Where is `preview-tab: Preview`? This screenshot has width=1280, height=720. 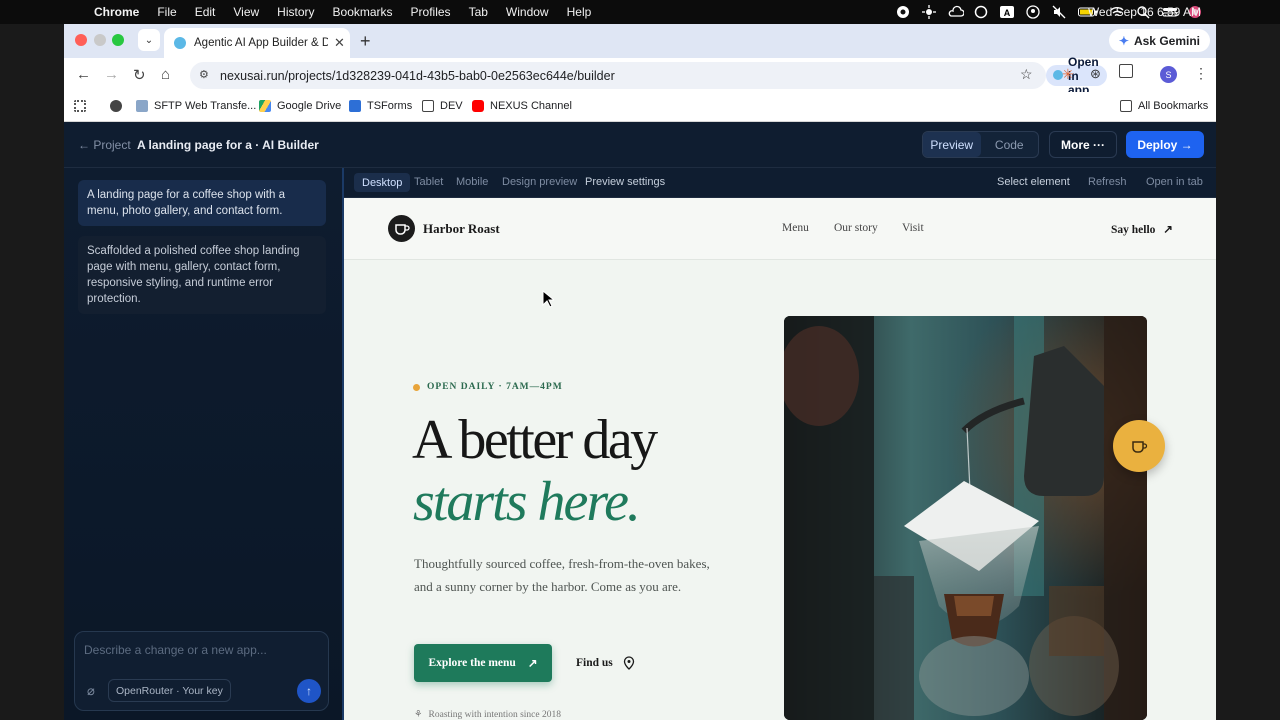
preview-tab: Preview is located at coordinates (952, 144).